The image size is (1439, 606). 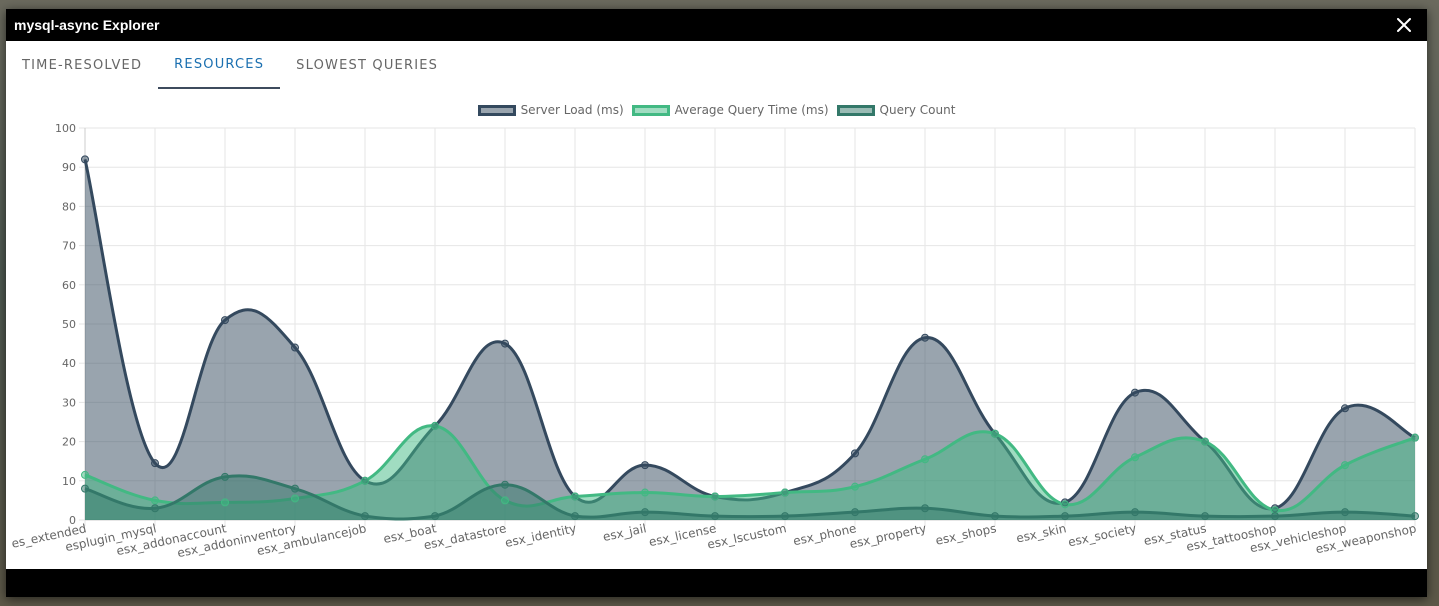 What do you see at coordinates (825, 534) in the screenshot?
I see `x-tick-label: esx_phone` at bounding box center [825, 534].